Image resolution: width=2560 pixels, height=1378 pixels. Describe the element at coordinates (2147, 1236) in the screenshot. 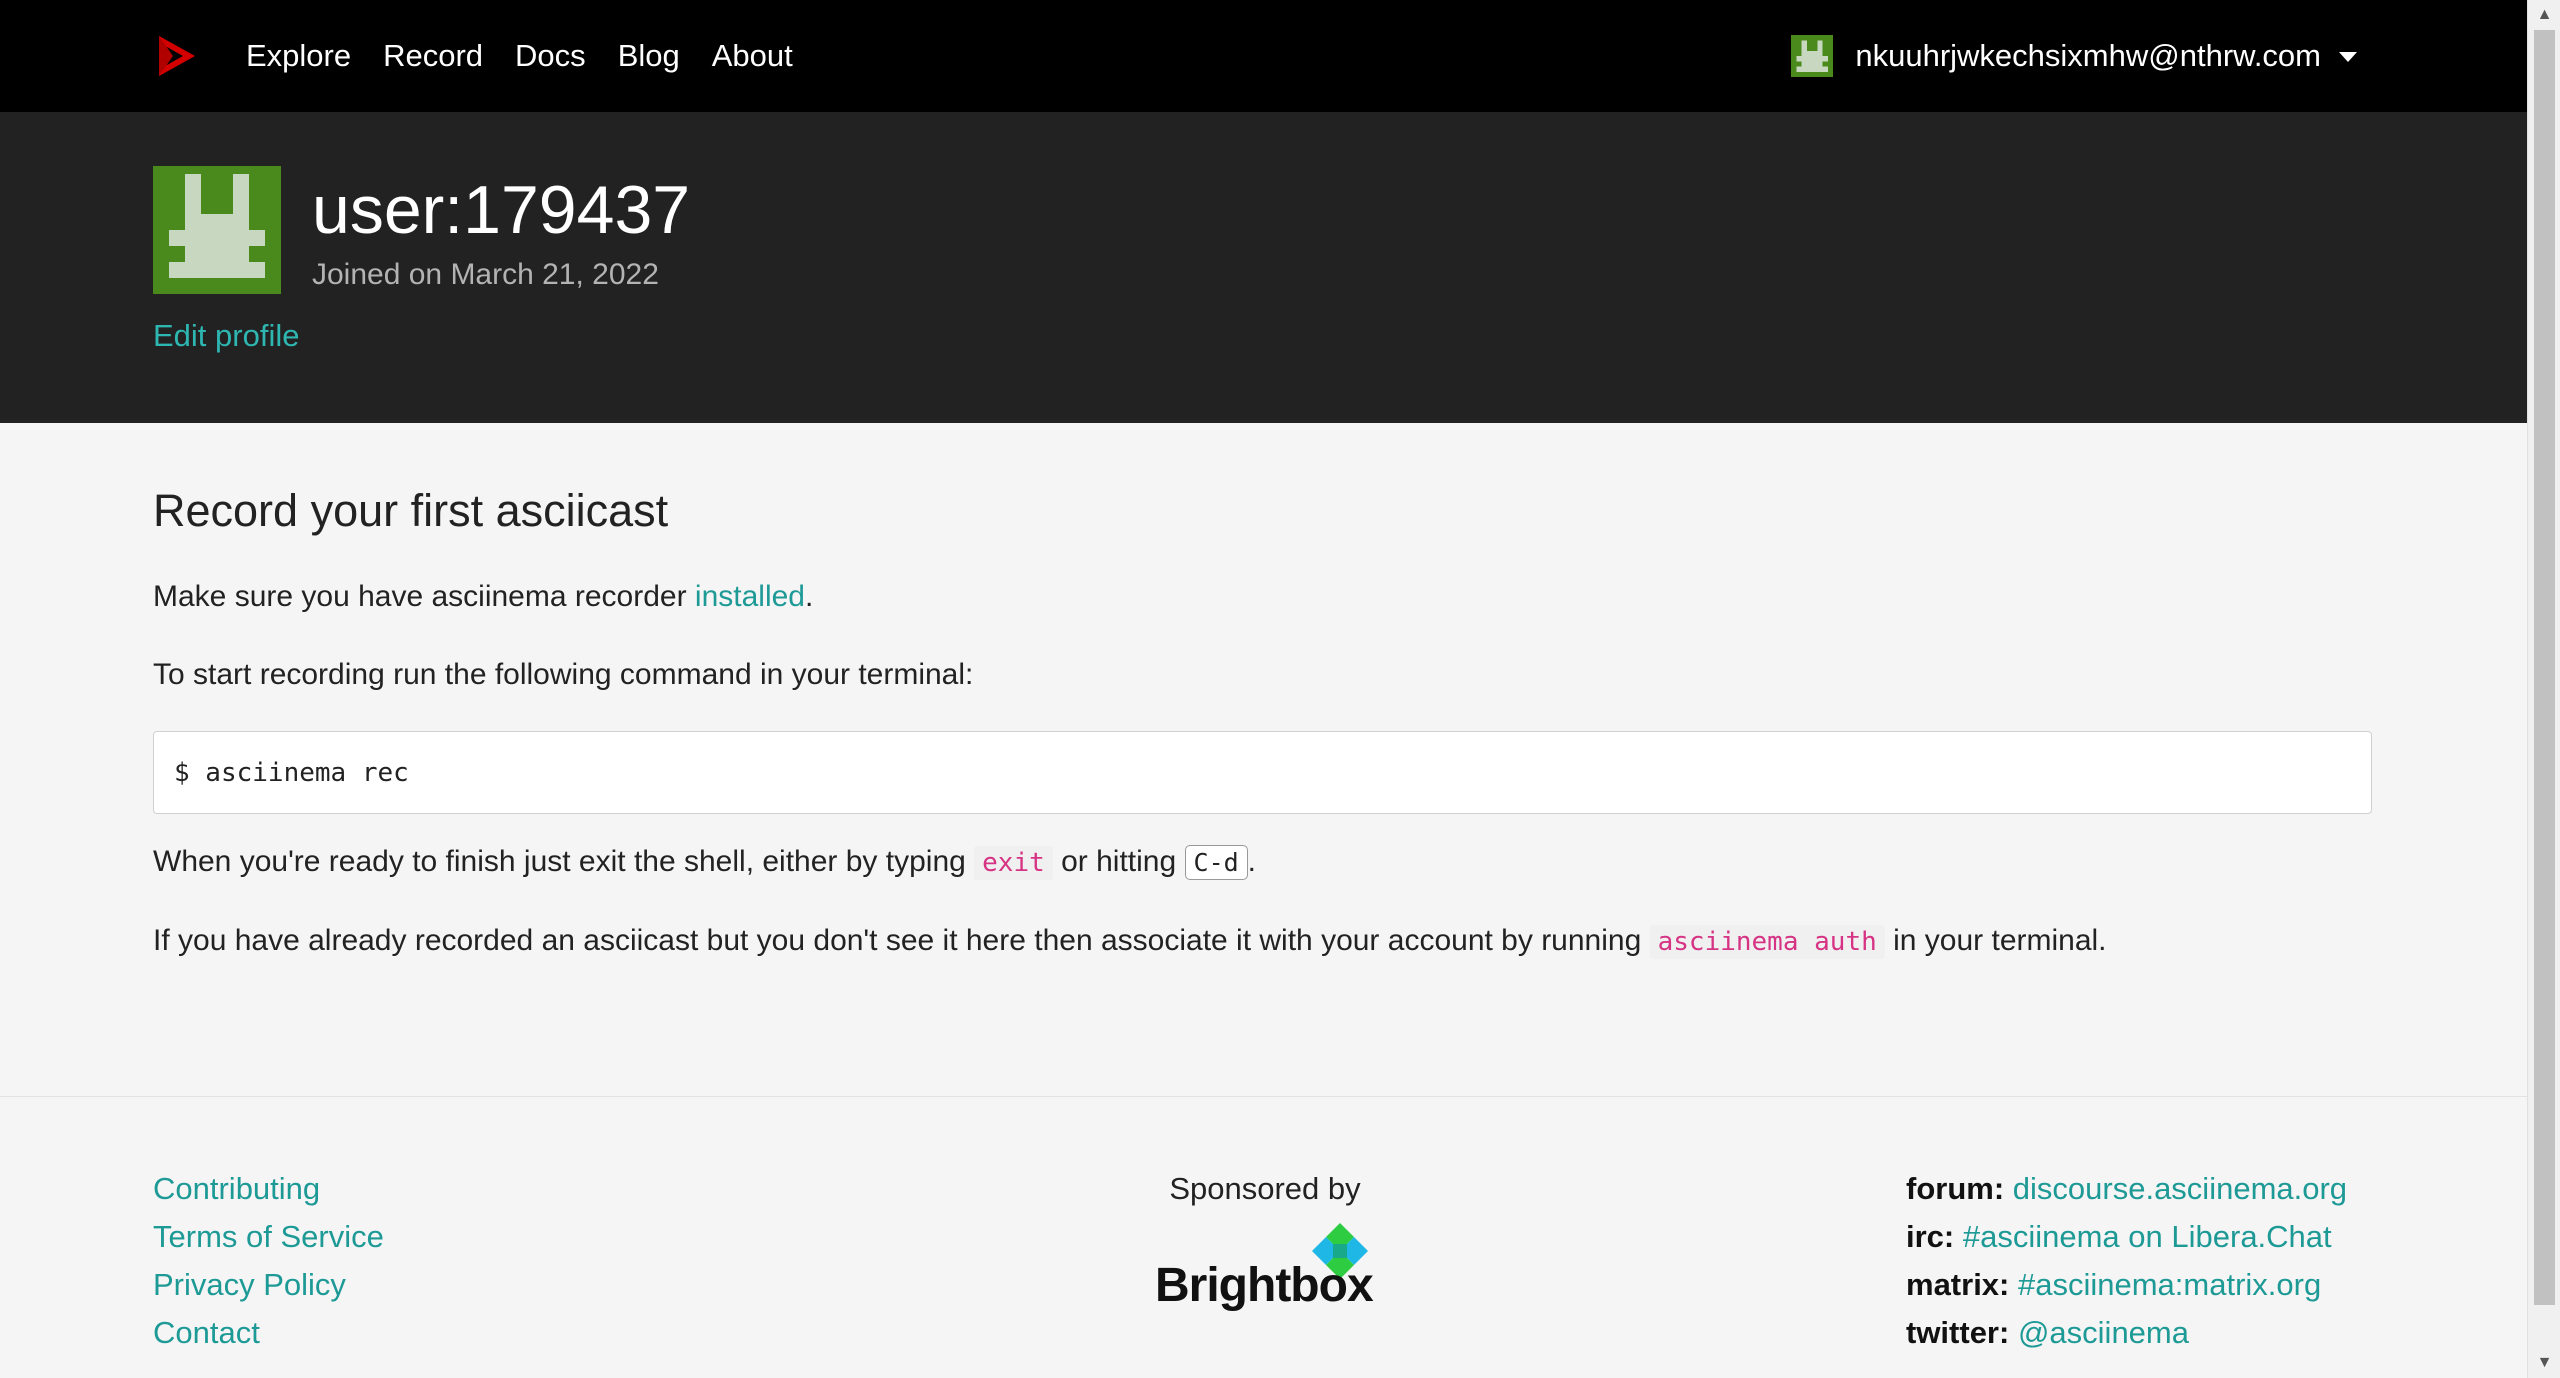

I see `community-irc-link: #asciinema on Libera.Chat` at that location.